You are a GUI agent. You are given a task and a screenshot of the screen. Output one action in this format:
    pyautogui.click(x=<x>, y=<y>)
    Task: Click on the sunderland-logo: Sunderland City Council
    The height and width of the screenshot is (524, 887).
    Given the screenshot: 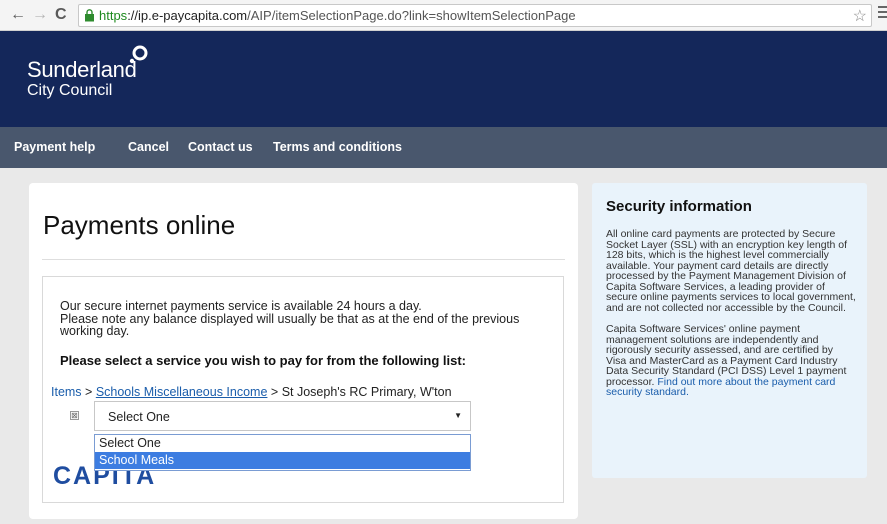 What is the action you would take?
    pyautogui.click(x=87, y=72)
    